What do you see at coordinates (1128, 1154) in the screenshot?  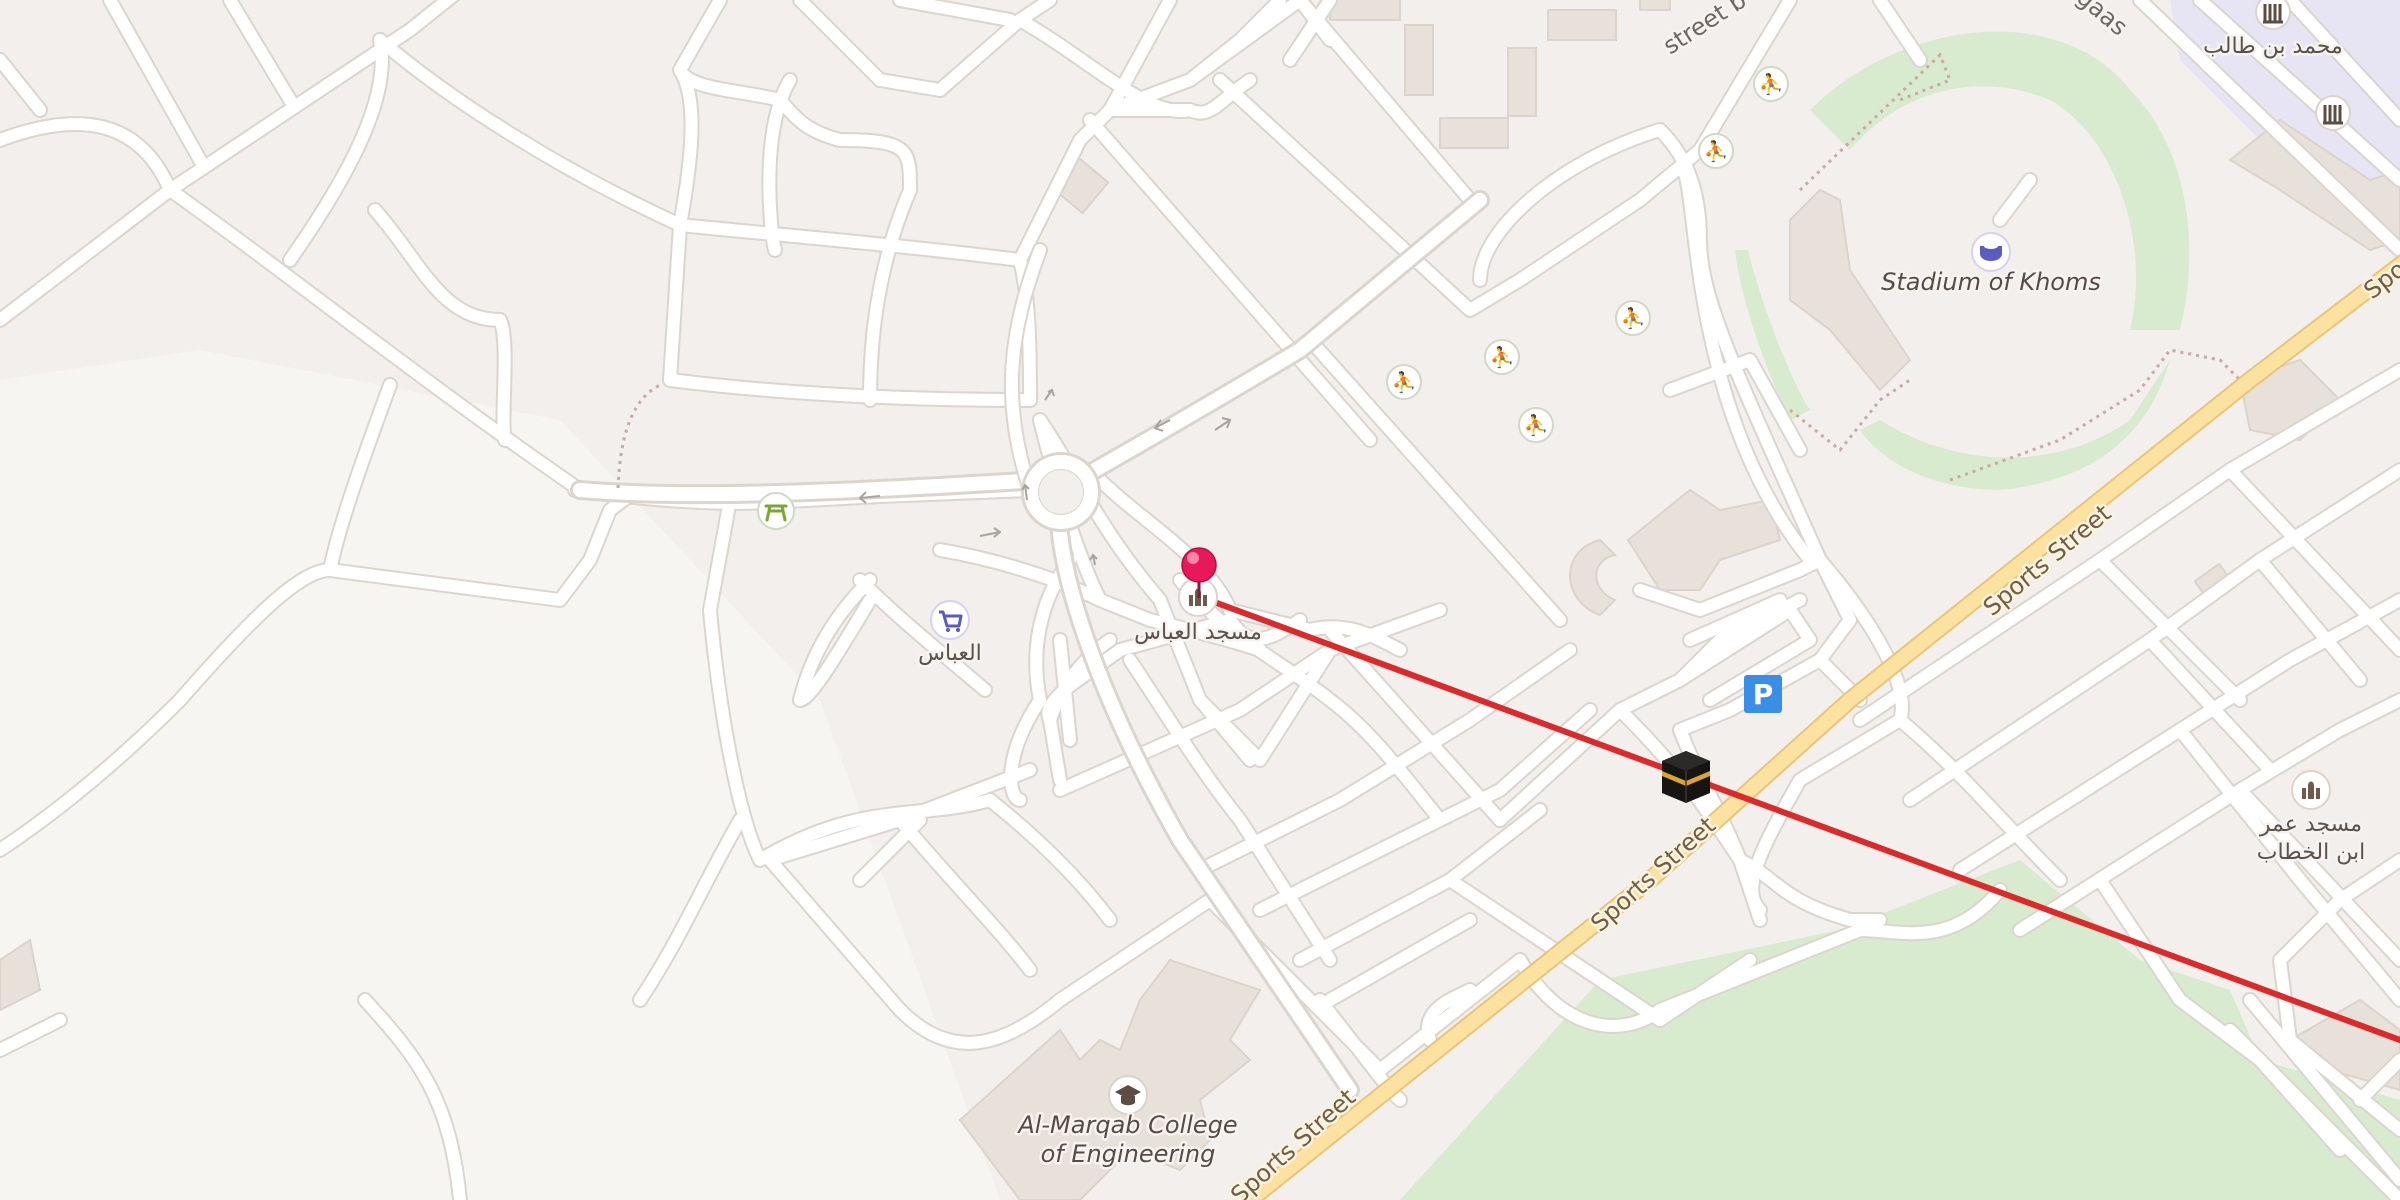 I see `college-label-line2: of Engineering` at bounding box center [1128, 1154].